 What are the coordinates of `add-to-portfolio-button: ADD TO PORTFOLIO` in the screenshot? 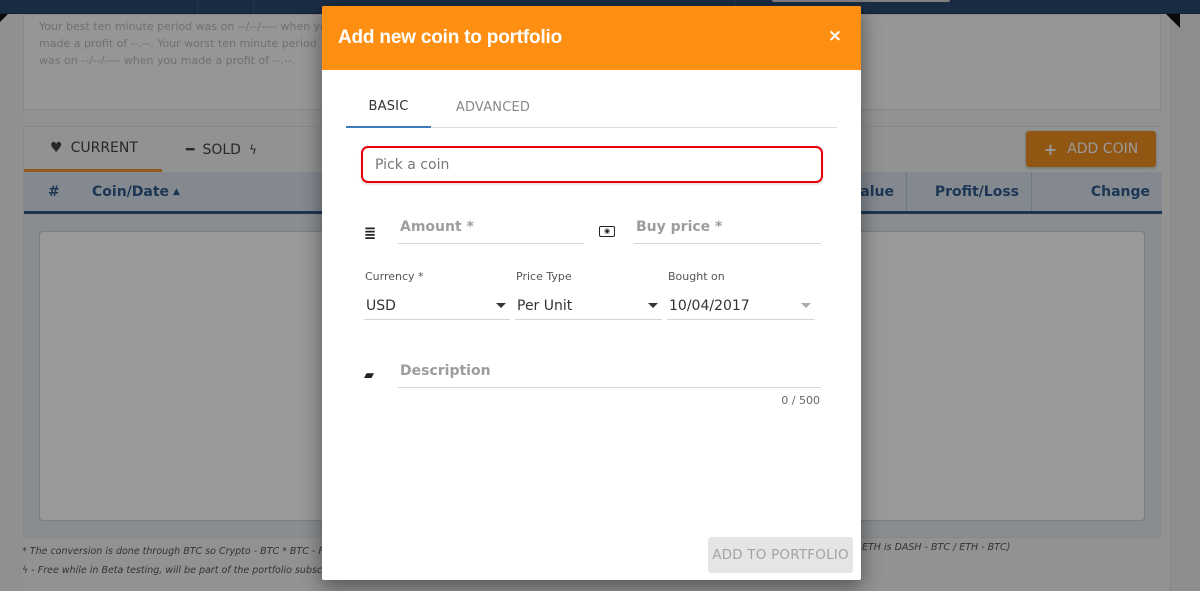 It's located at (780, 555).